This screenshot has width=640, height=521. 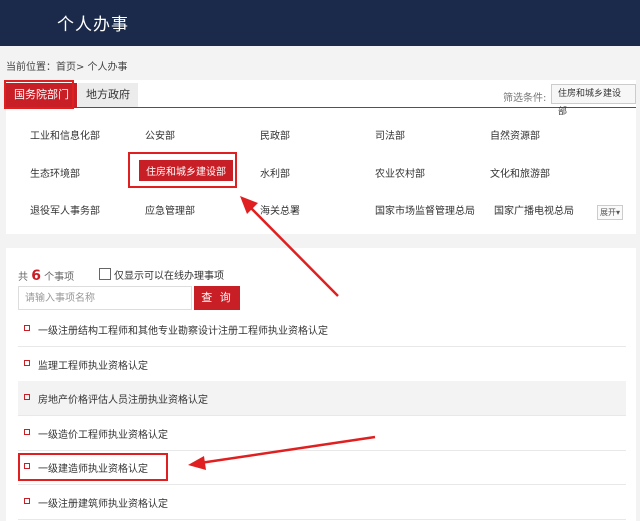 What do you see at coordinates (293, 250) in the screenshot?
I see `arrow-line-housing` at bounding box center [293, 250].